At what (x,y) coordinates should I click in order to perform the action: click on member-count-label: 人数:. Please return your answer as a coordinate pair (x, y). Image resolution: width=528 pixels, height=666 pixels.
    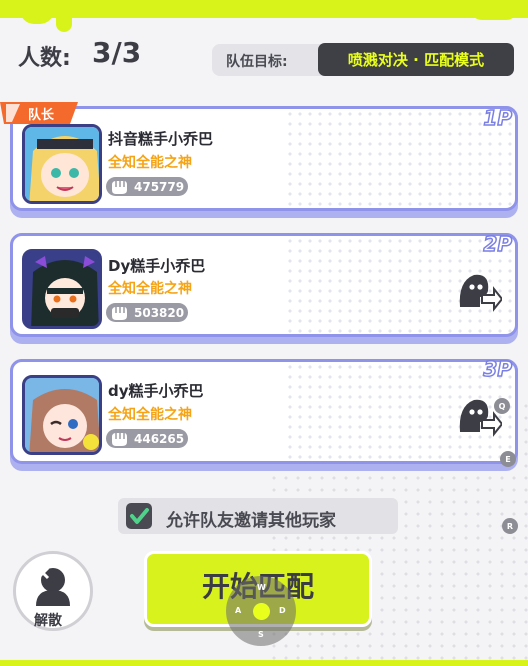
    Looking at the image, I should click on (44, 58).